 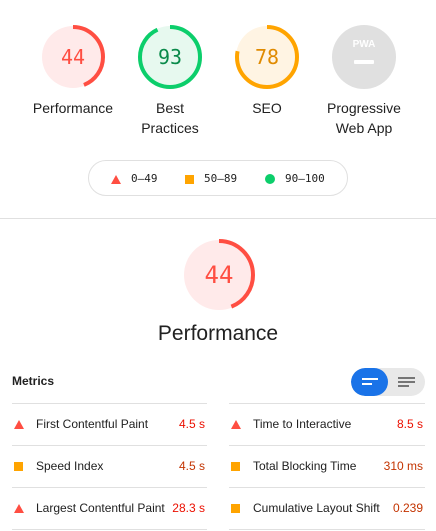 I want to click on metric-name: Cumulative Layout Shift, so click(x=316, y=508).